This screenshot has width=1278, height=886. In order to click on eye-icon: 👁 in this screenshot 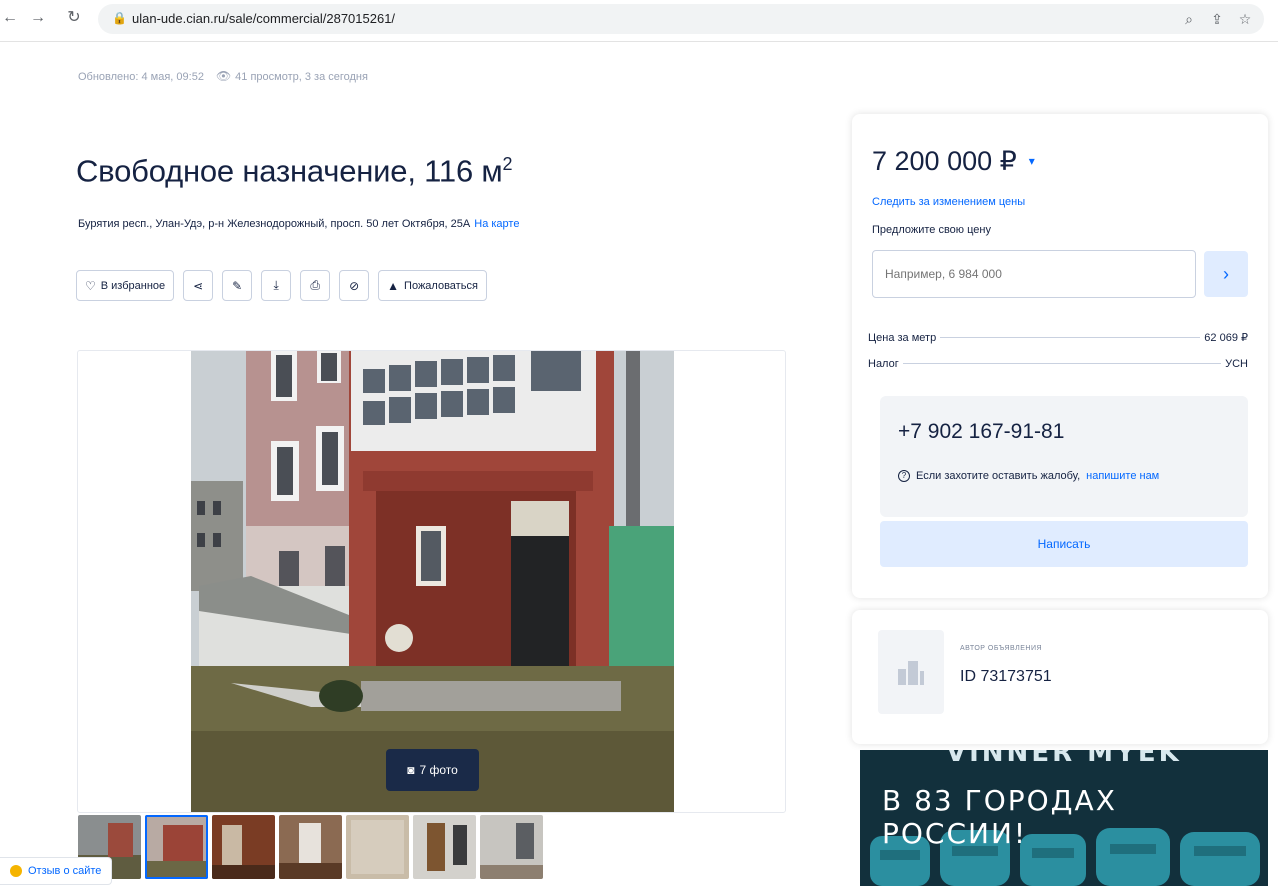, I will do `click(223, 76)`.